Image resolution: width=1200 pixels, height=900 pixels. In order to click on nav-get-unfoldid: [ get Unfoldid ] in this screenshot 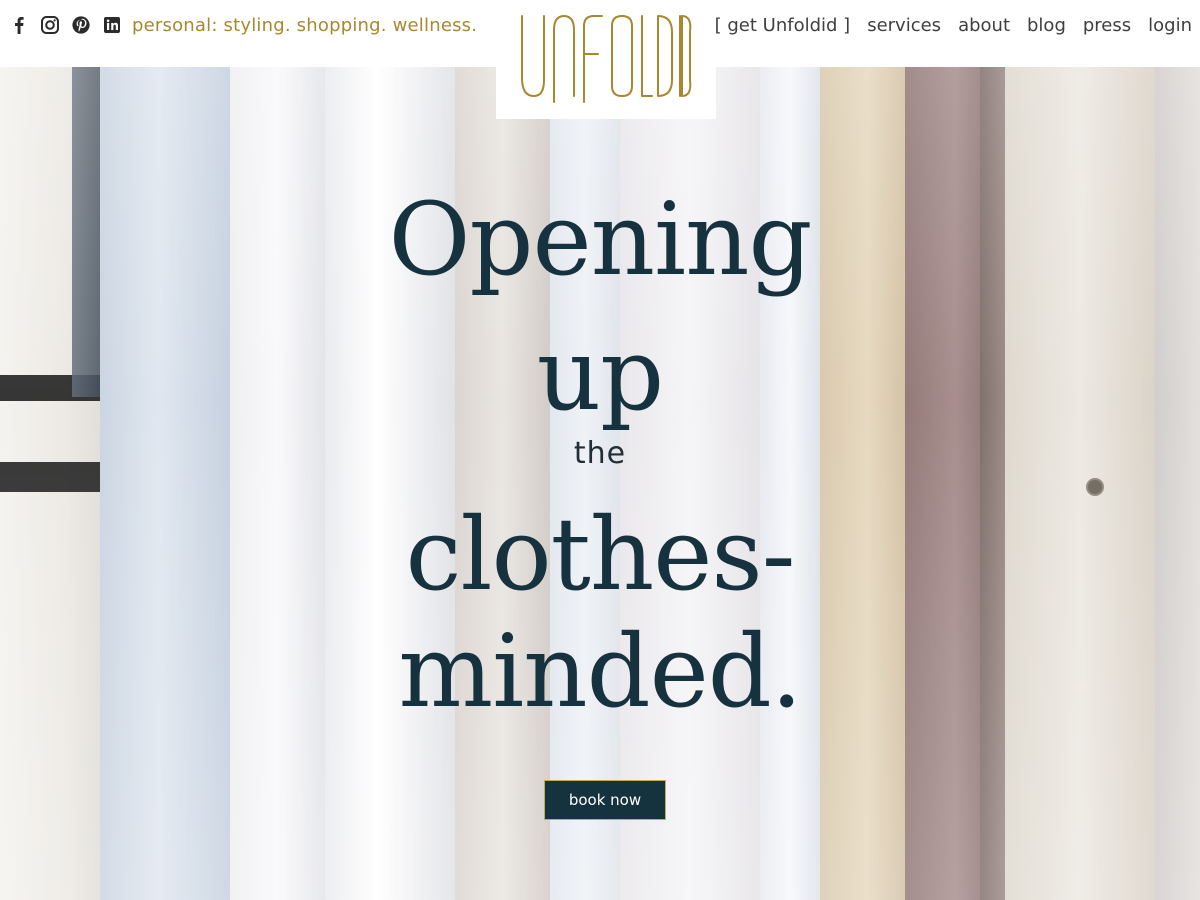, I will do `click(783, 25)`.